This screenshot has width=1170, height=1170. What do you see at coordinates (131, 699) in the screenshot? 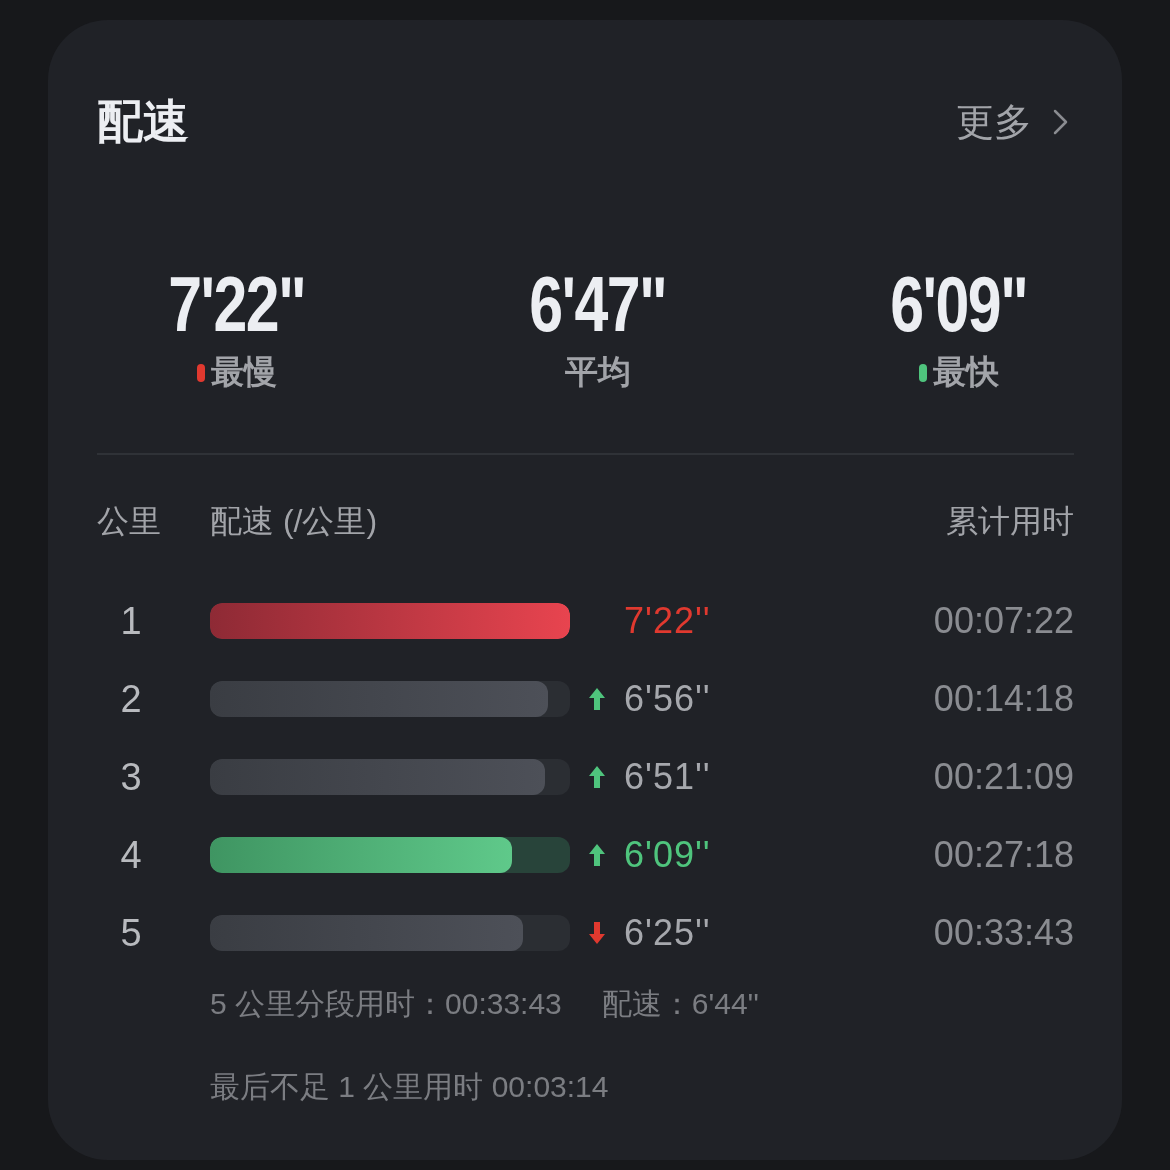
I see `km-number: 2` at bounding box center [131, 699].